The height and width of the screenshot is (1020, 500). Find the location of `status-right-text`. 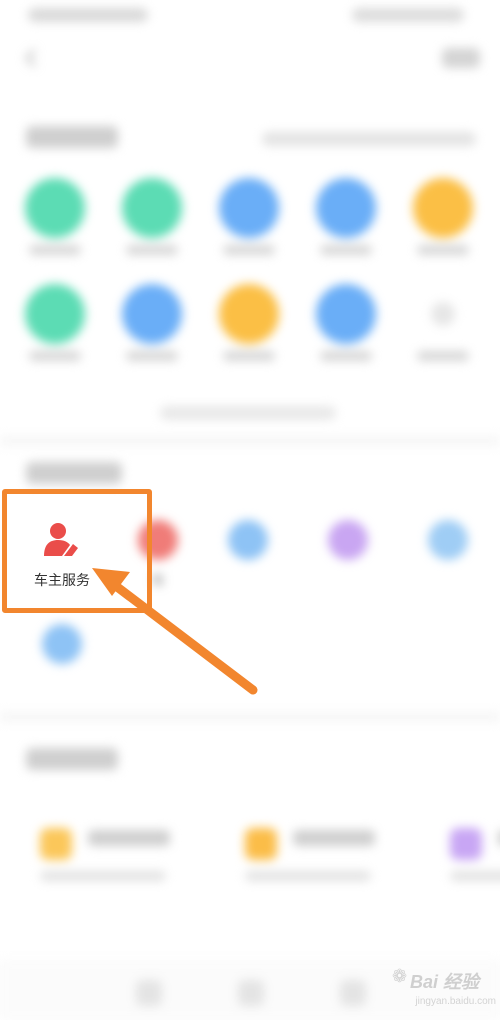

status-right-text is located at coordinates (408, 15).